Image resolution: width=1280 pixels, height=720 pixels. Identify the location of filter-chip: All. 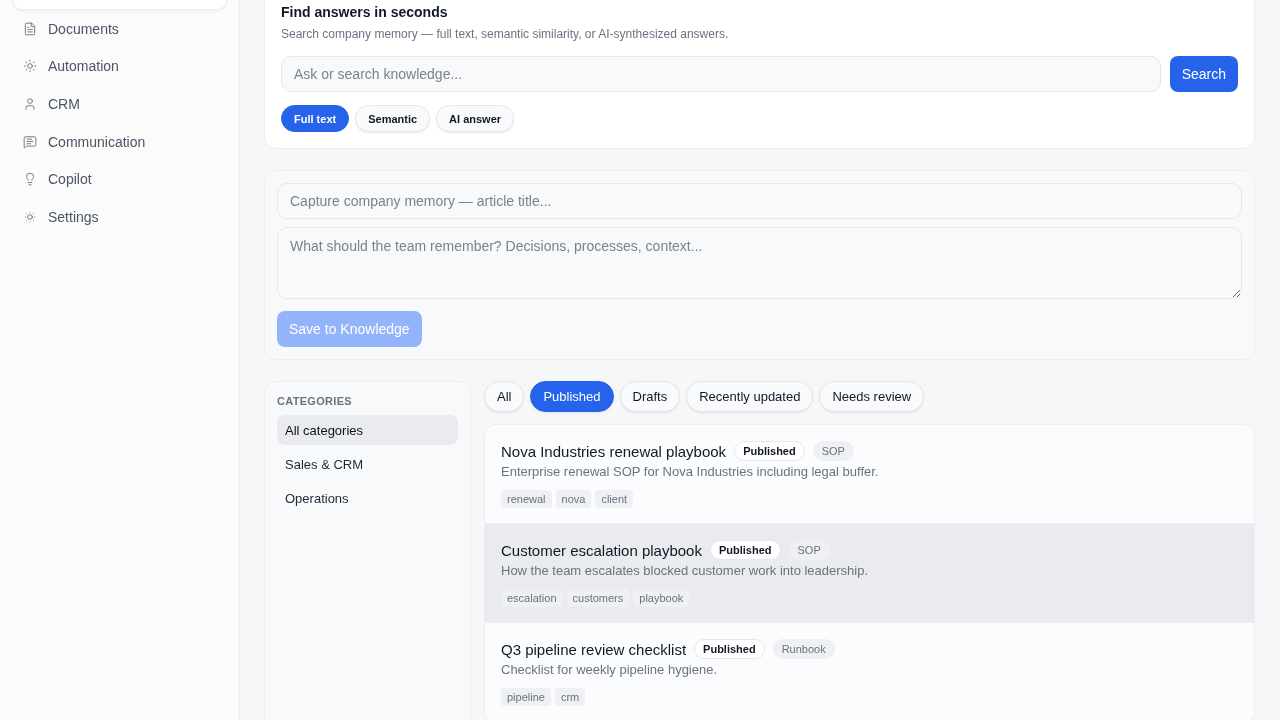
(504, 396).